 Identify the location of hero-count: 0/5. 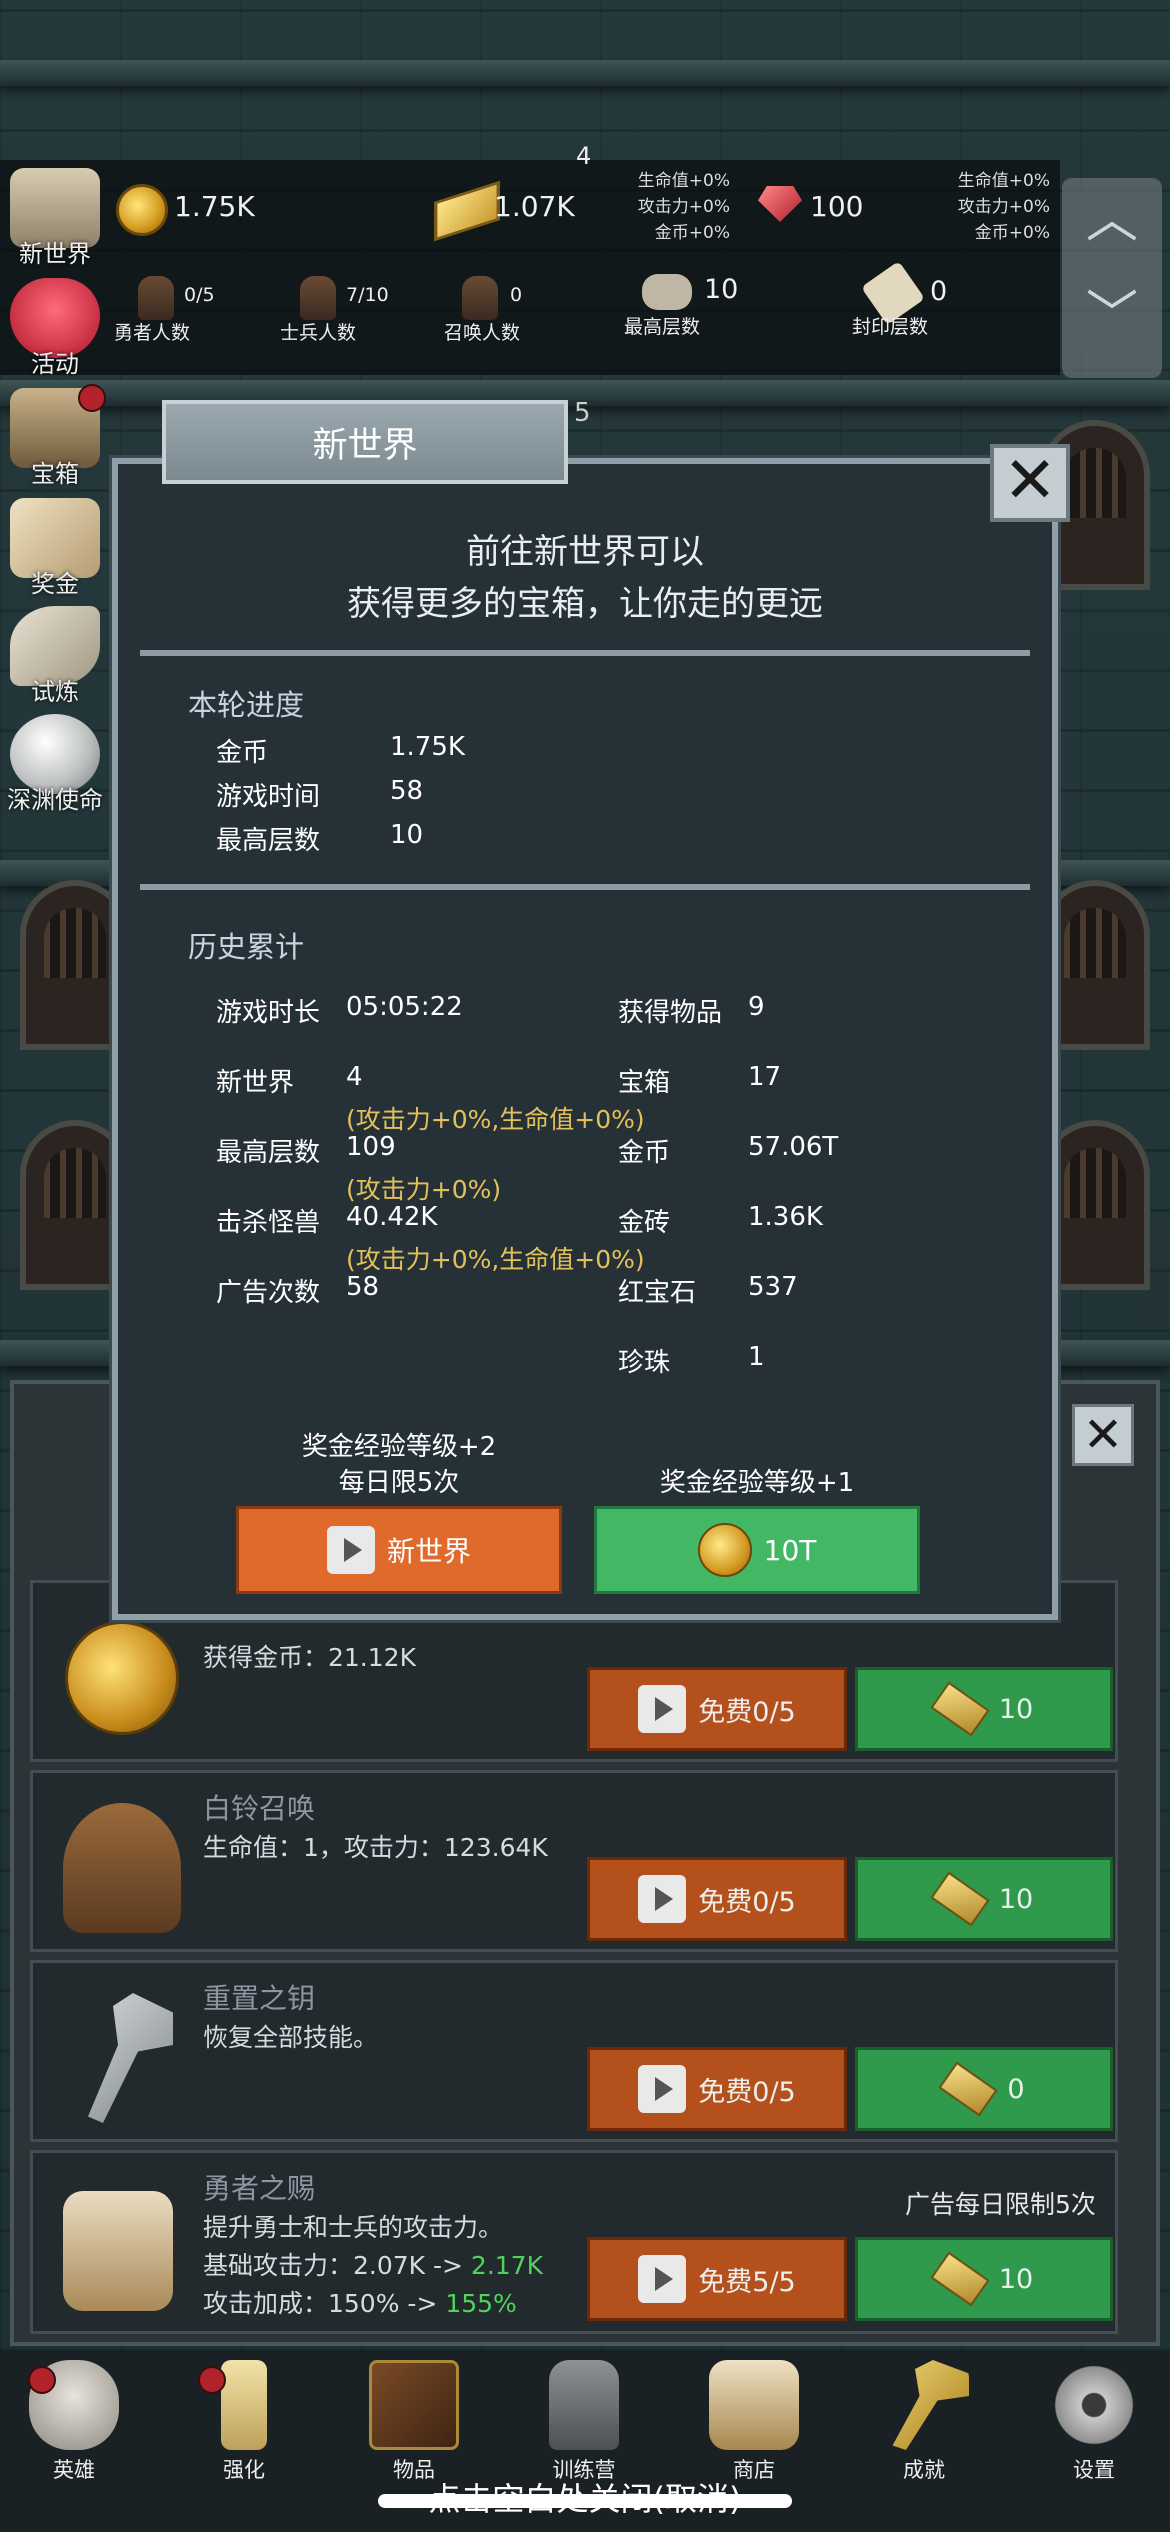
(199, 295).